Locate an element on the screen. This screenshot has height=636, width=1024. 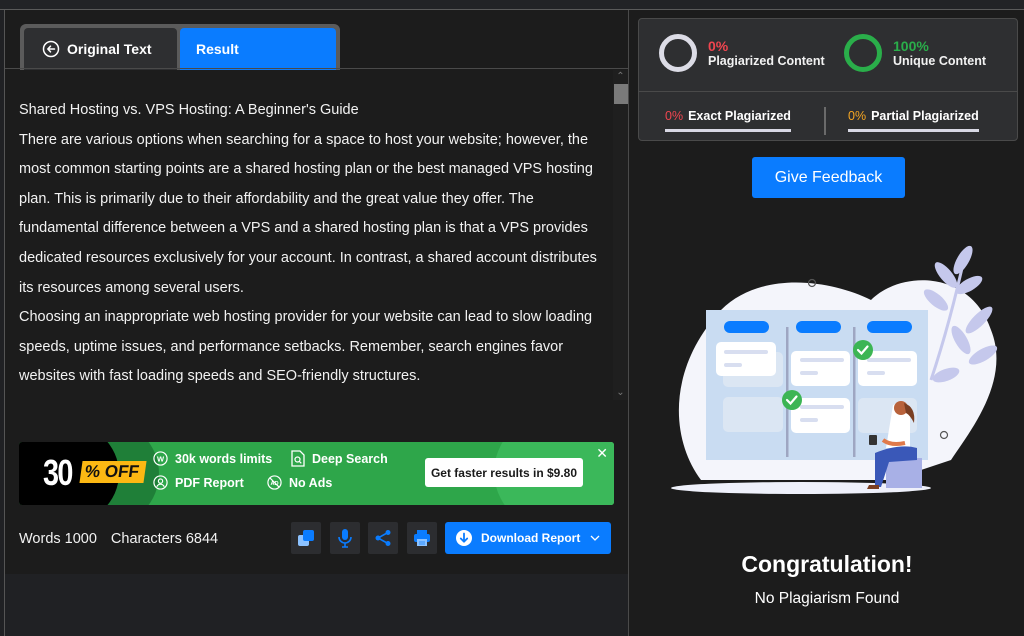
svg-text: AD is located at coordinates (274, 484).